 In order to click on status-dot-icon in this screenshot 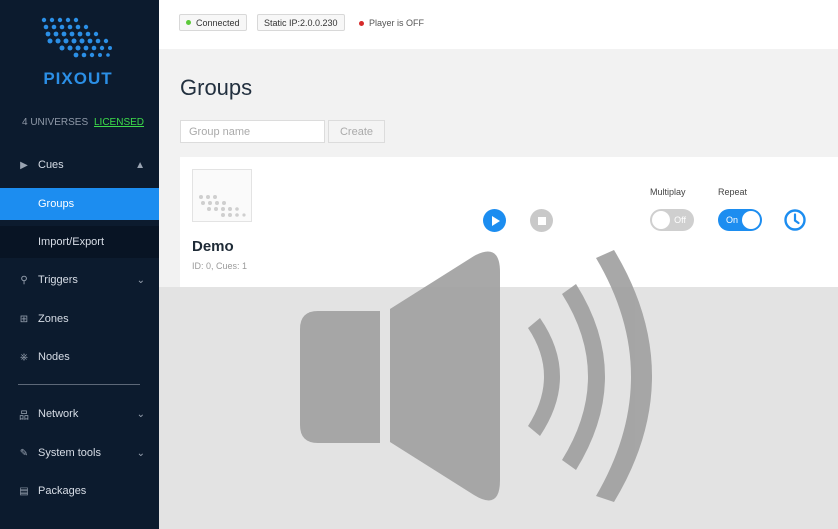, I will do `click(188, 22)`.